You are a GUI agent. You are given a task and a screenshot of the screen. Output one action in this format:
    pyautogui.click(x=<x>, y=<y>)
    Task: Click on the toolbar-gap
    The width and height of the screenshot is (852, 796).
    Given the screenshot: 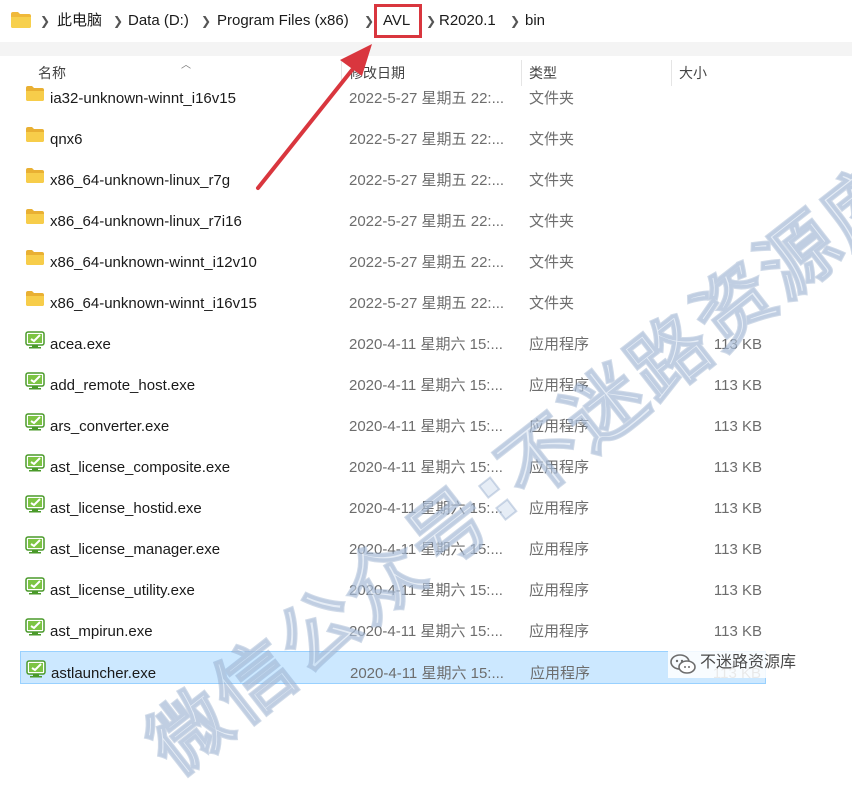 What is the action you would take?
    pyautogui.click(x=426, y=49)
    